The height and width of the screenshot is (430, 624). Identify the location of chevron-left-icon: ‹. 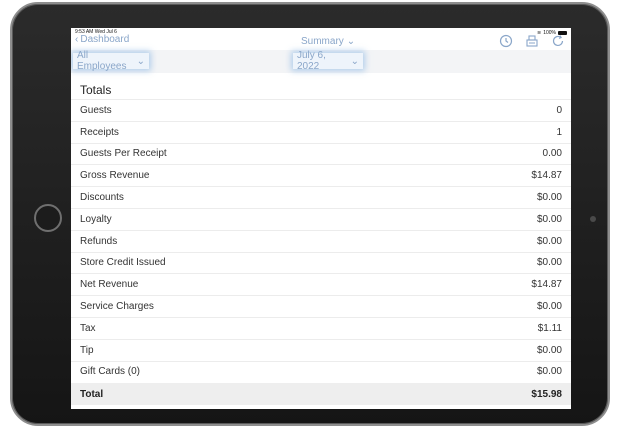
(77, 39).